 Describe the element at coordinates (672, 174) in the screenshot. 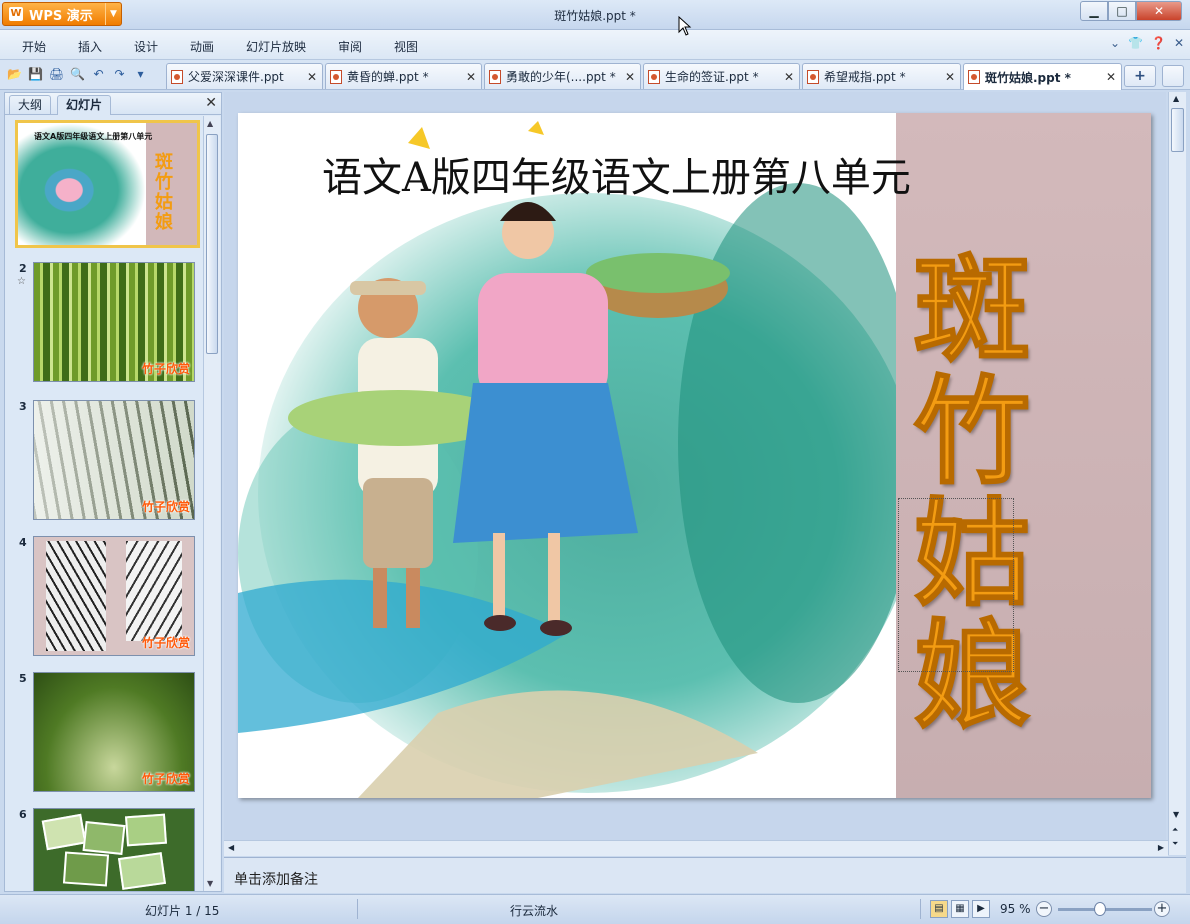

I see `slide-title: 语文A版四年级语文上册第八单元` at that location.